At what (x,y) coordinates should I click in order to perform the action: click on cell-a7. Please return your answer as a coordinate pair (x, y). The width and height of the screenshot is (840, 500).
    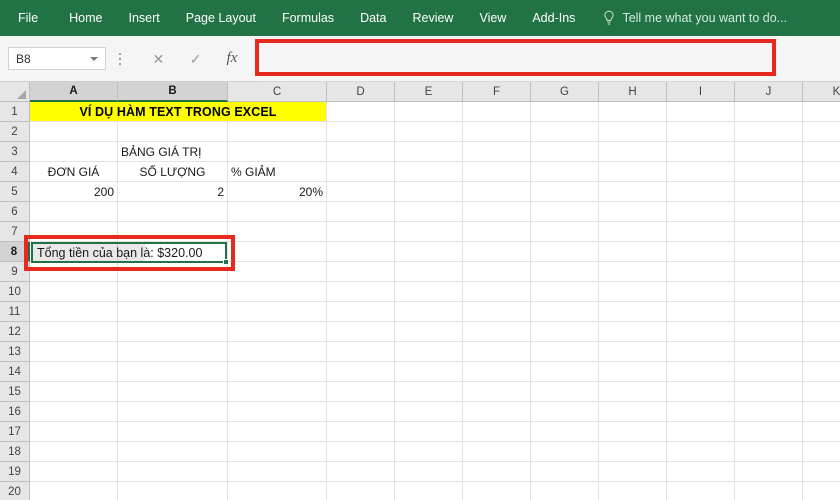
    Looking at the image, I should click on (74, 232).